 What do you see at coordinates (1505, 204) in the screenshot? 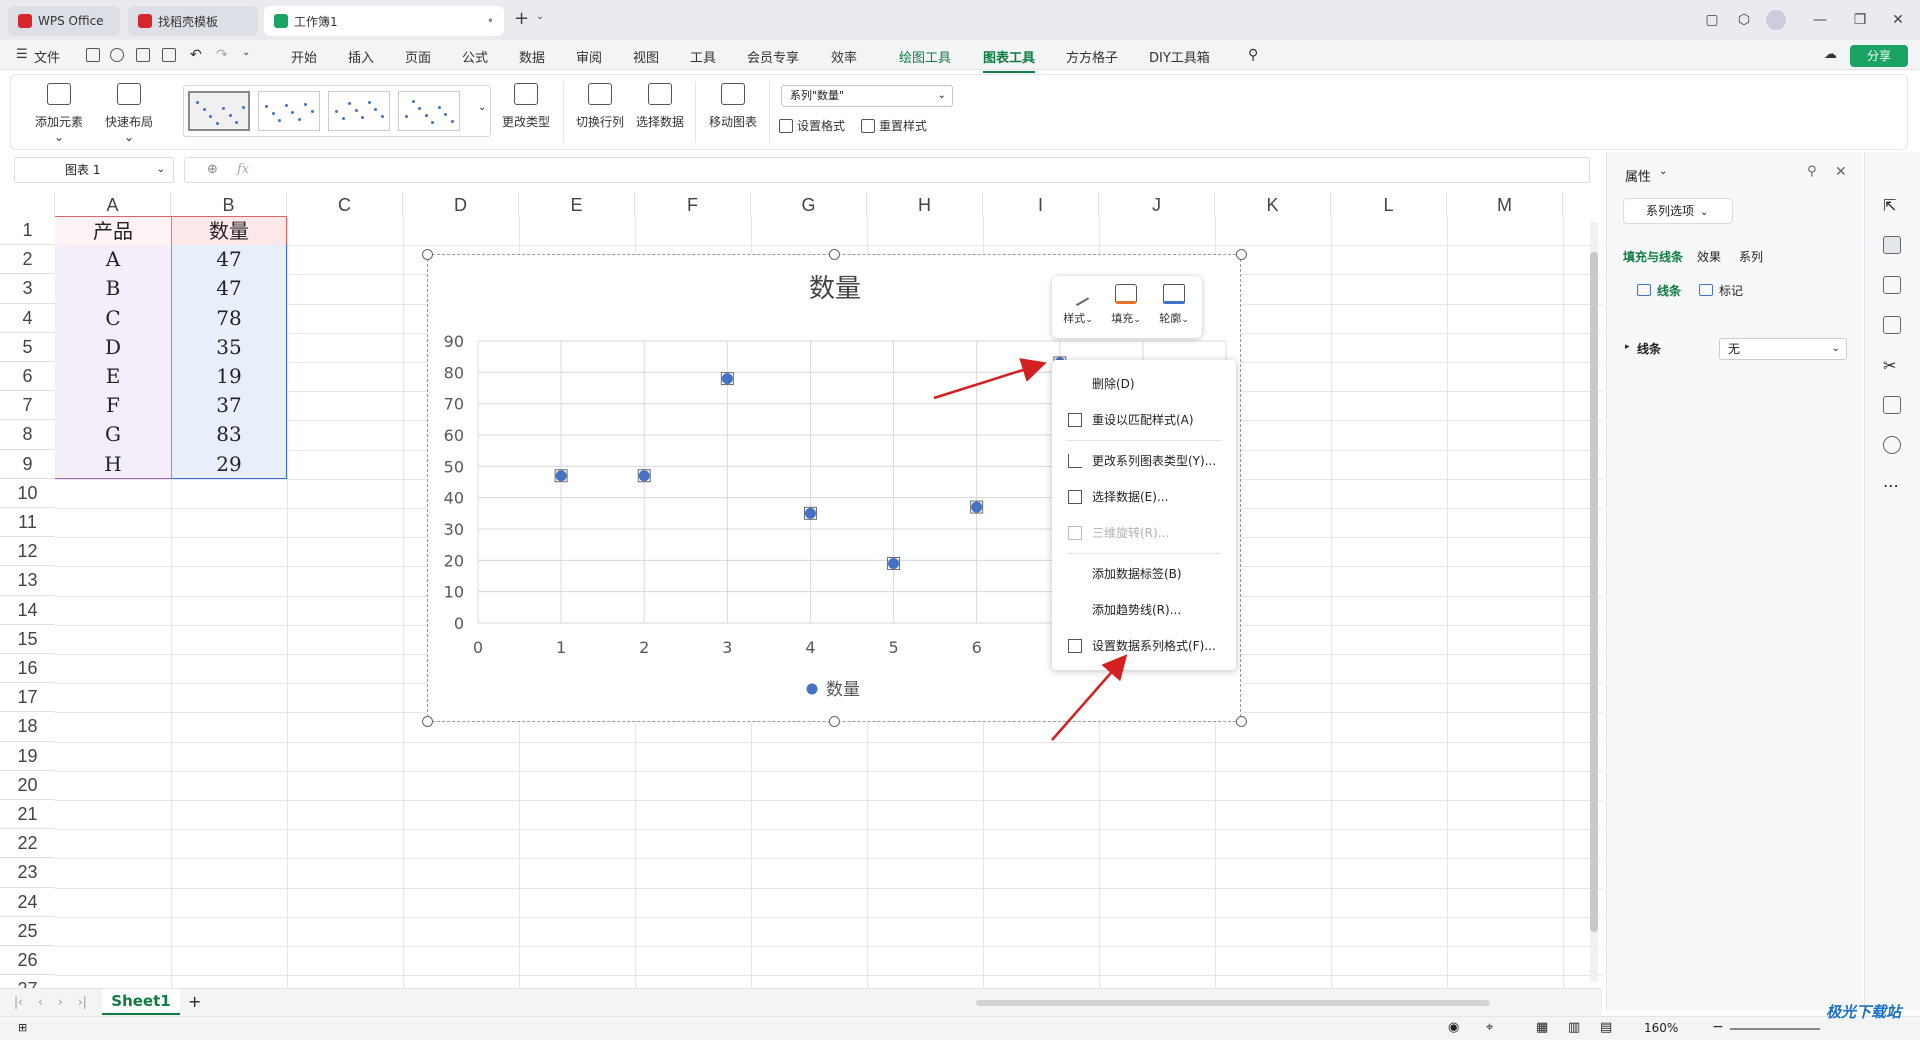
I see `column-header: M` at bounding box center [1505, 204].